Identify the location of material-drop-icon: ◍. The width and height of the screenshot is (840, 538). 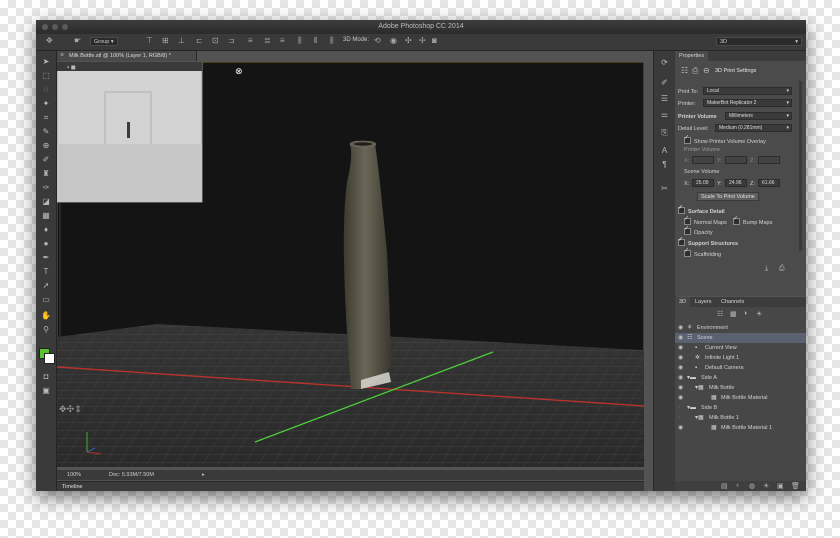
(752, 486).